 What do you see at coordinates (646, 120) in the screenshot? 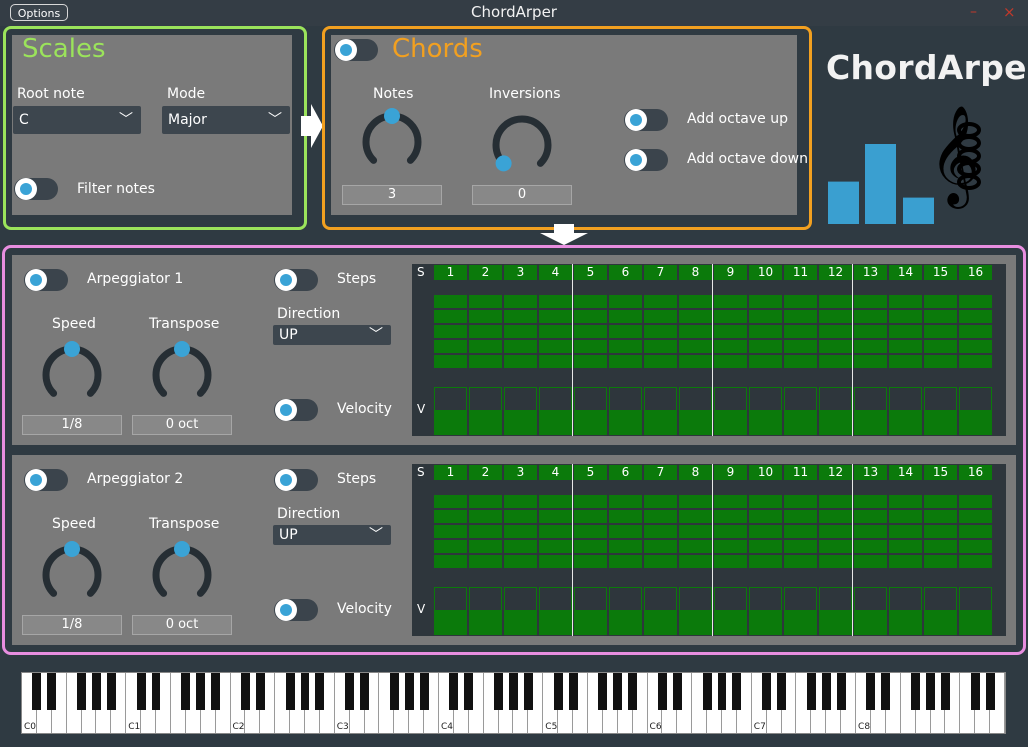
I see `add-octave-up-toggle` at bounding box center [646, 120].